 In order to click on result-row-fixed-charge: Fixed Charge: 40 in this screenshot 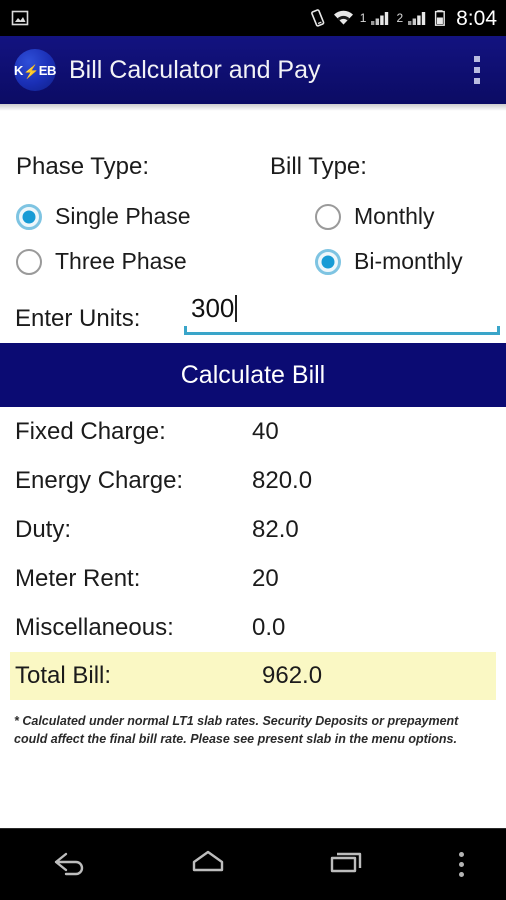, I will do `click(253, 431)`.